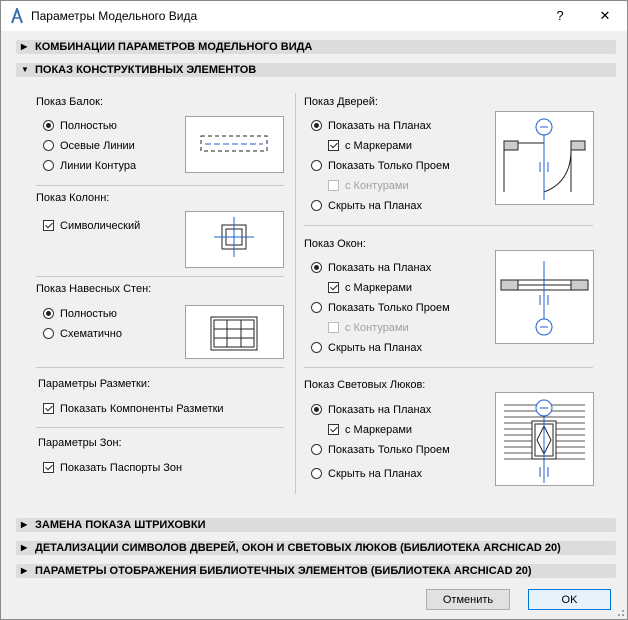 Image resolution: width=628 pixels, height=620 pixels. What do you see at coordinates (468, 599) in the screenshot?
I see `cancel-button: Отменить` at bounding box center [468, 599].